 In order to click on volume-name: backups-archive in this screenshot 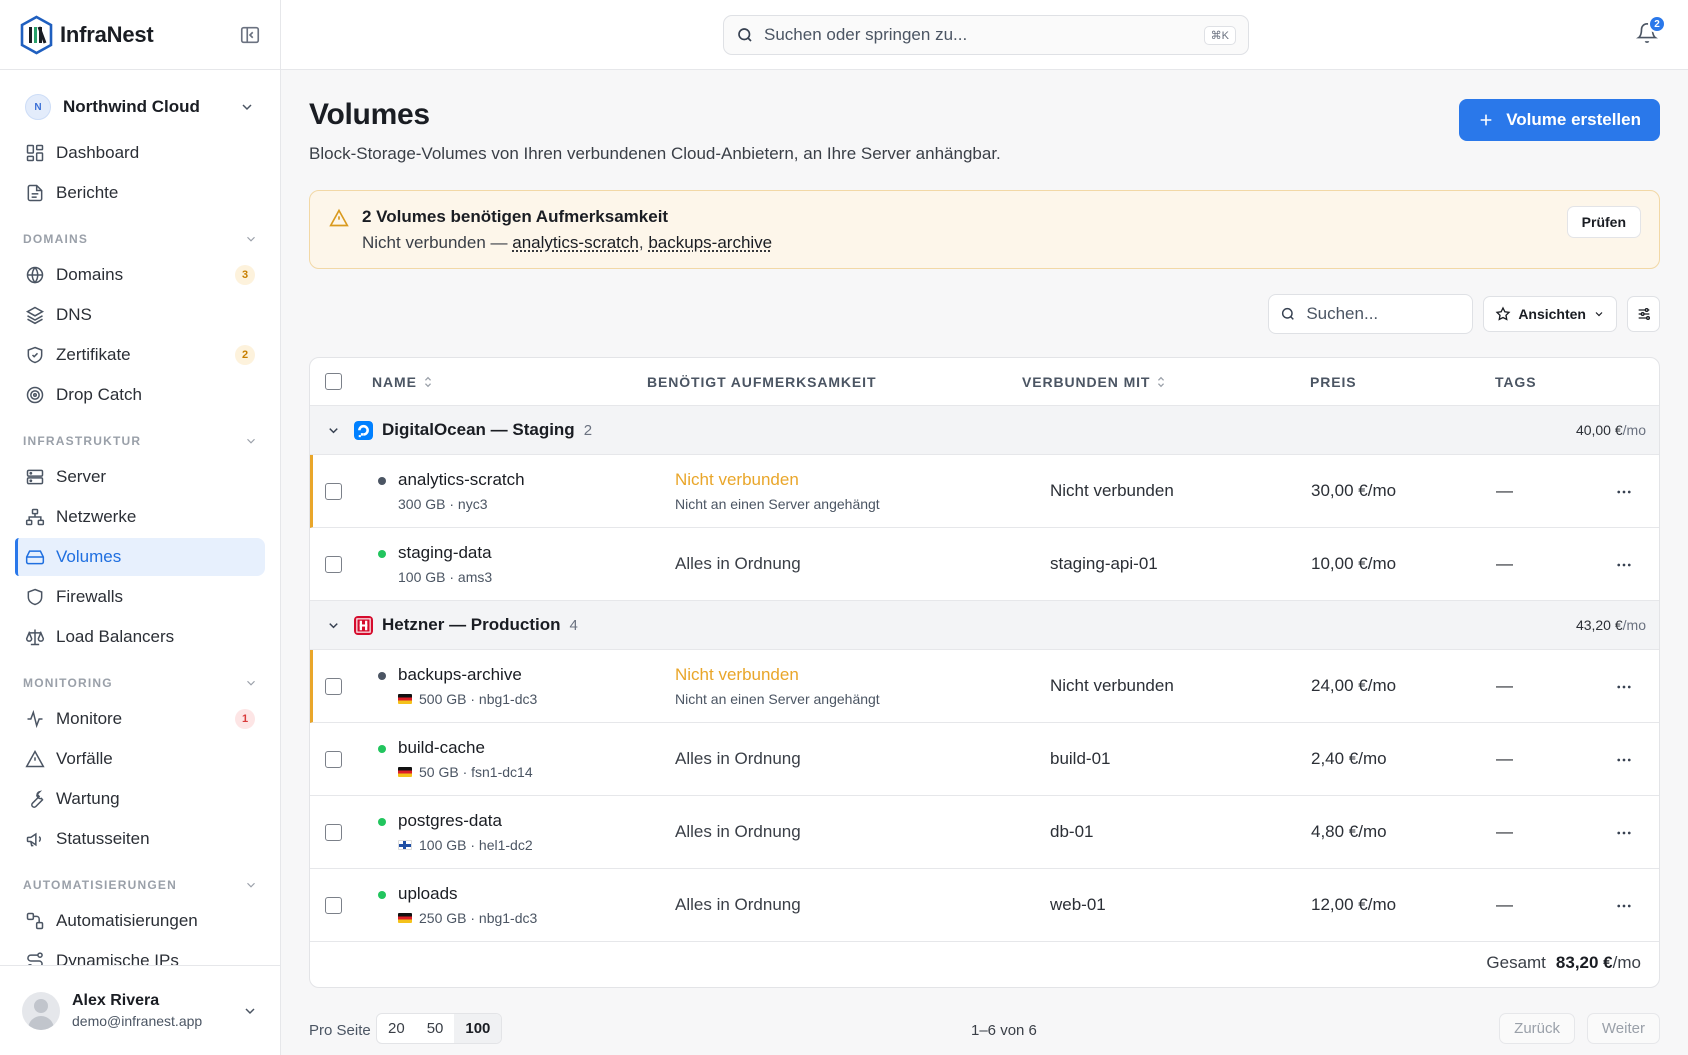, I will do `click(460, 675)`.